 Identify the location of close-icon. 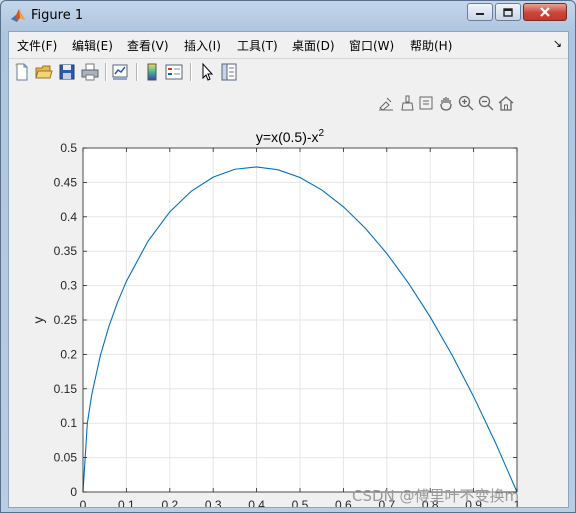
(545, 12).